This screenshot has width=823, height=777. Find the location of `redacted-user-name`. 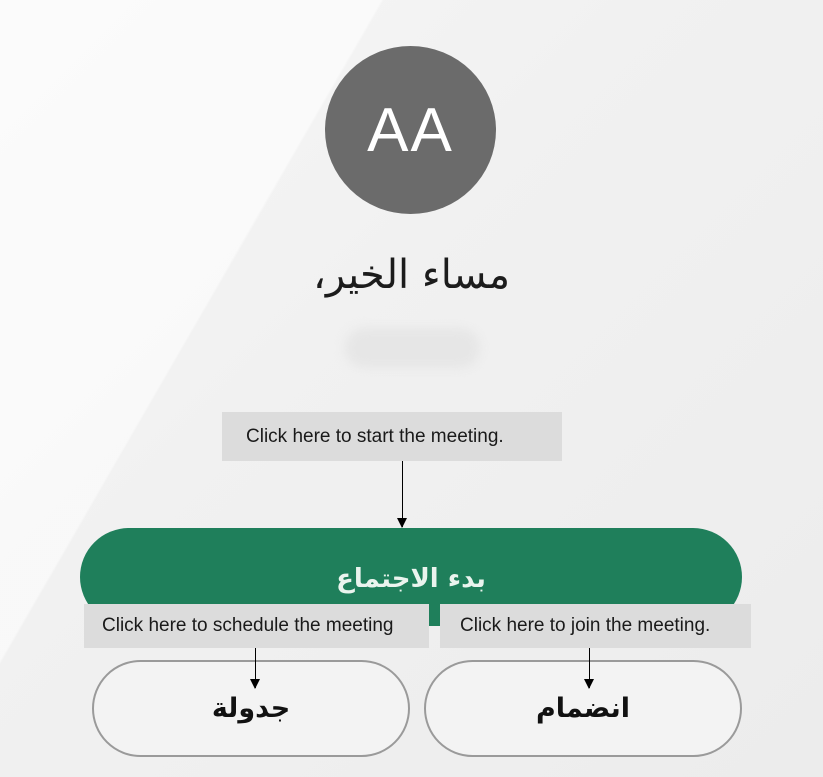

redacted-user-name is located at coordinates (412, 348).